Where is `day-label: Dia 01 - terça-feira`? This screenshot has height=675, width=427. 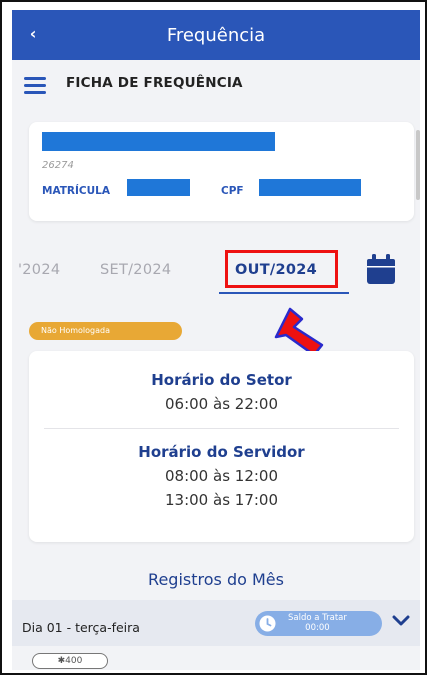 day-label: Dia 01 - terça-feira is located at coordinates (81, 627).